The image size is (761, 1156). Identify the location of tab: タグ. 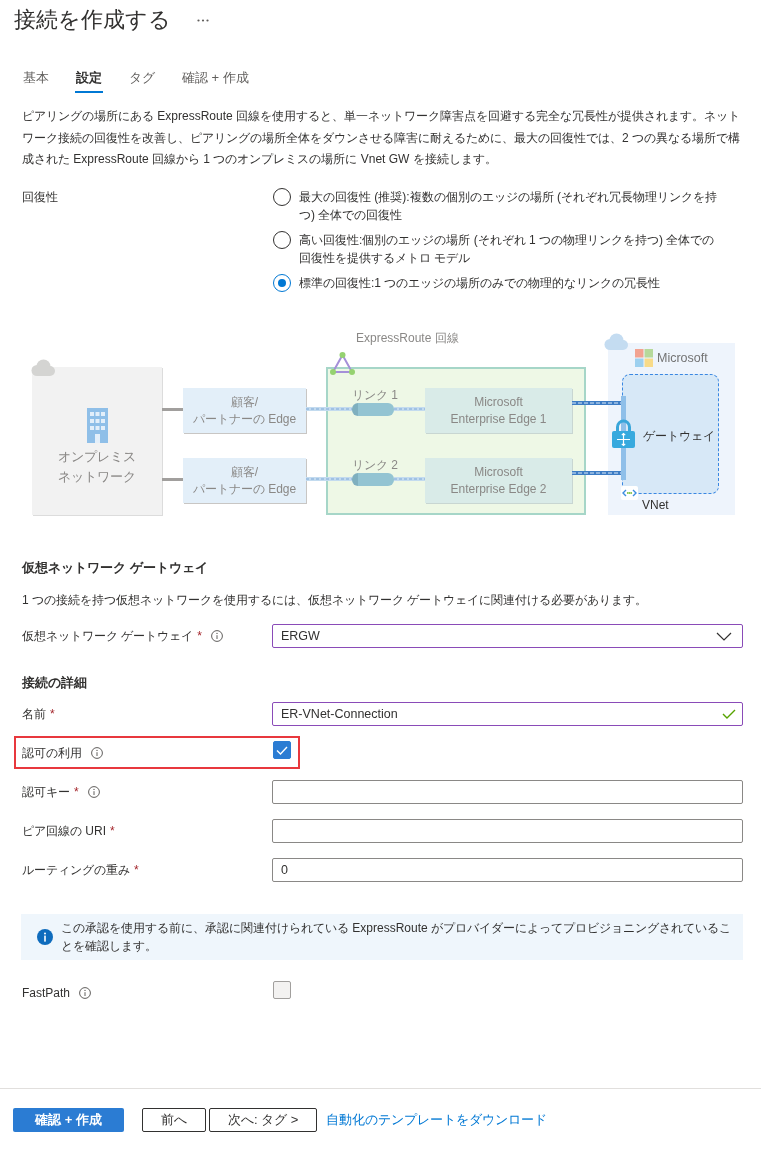
(142, 81).